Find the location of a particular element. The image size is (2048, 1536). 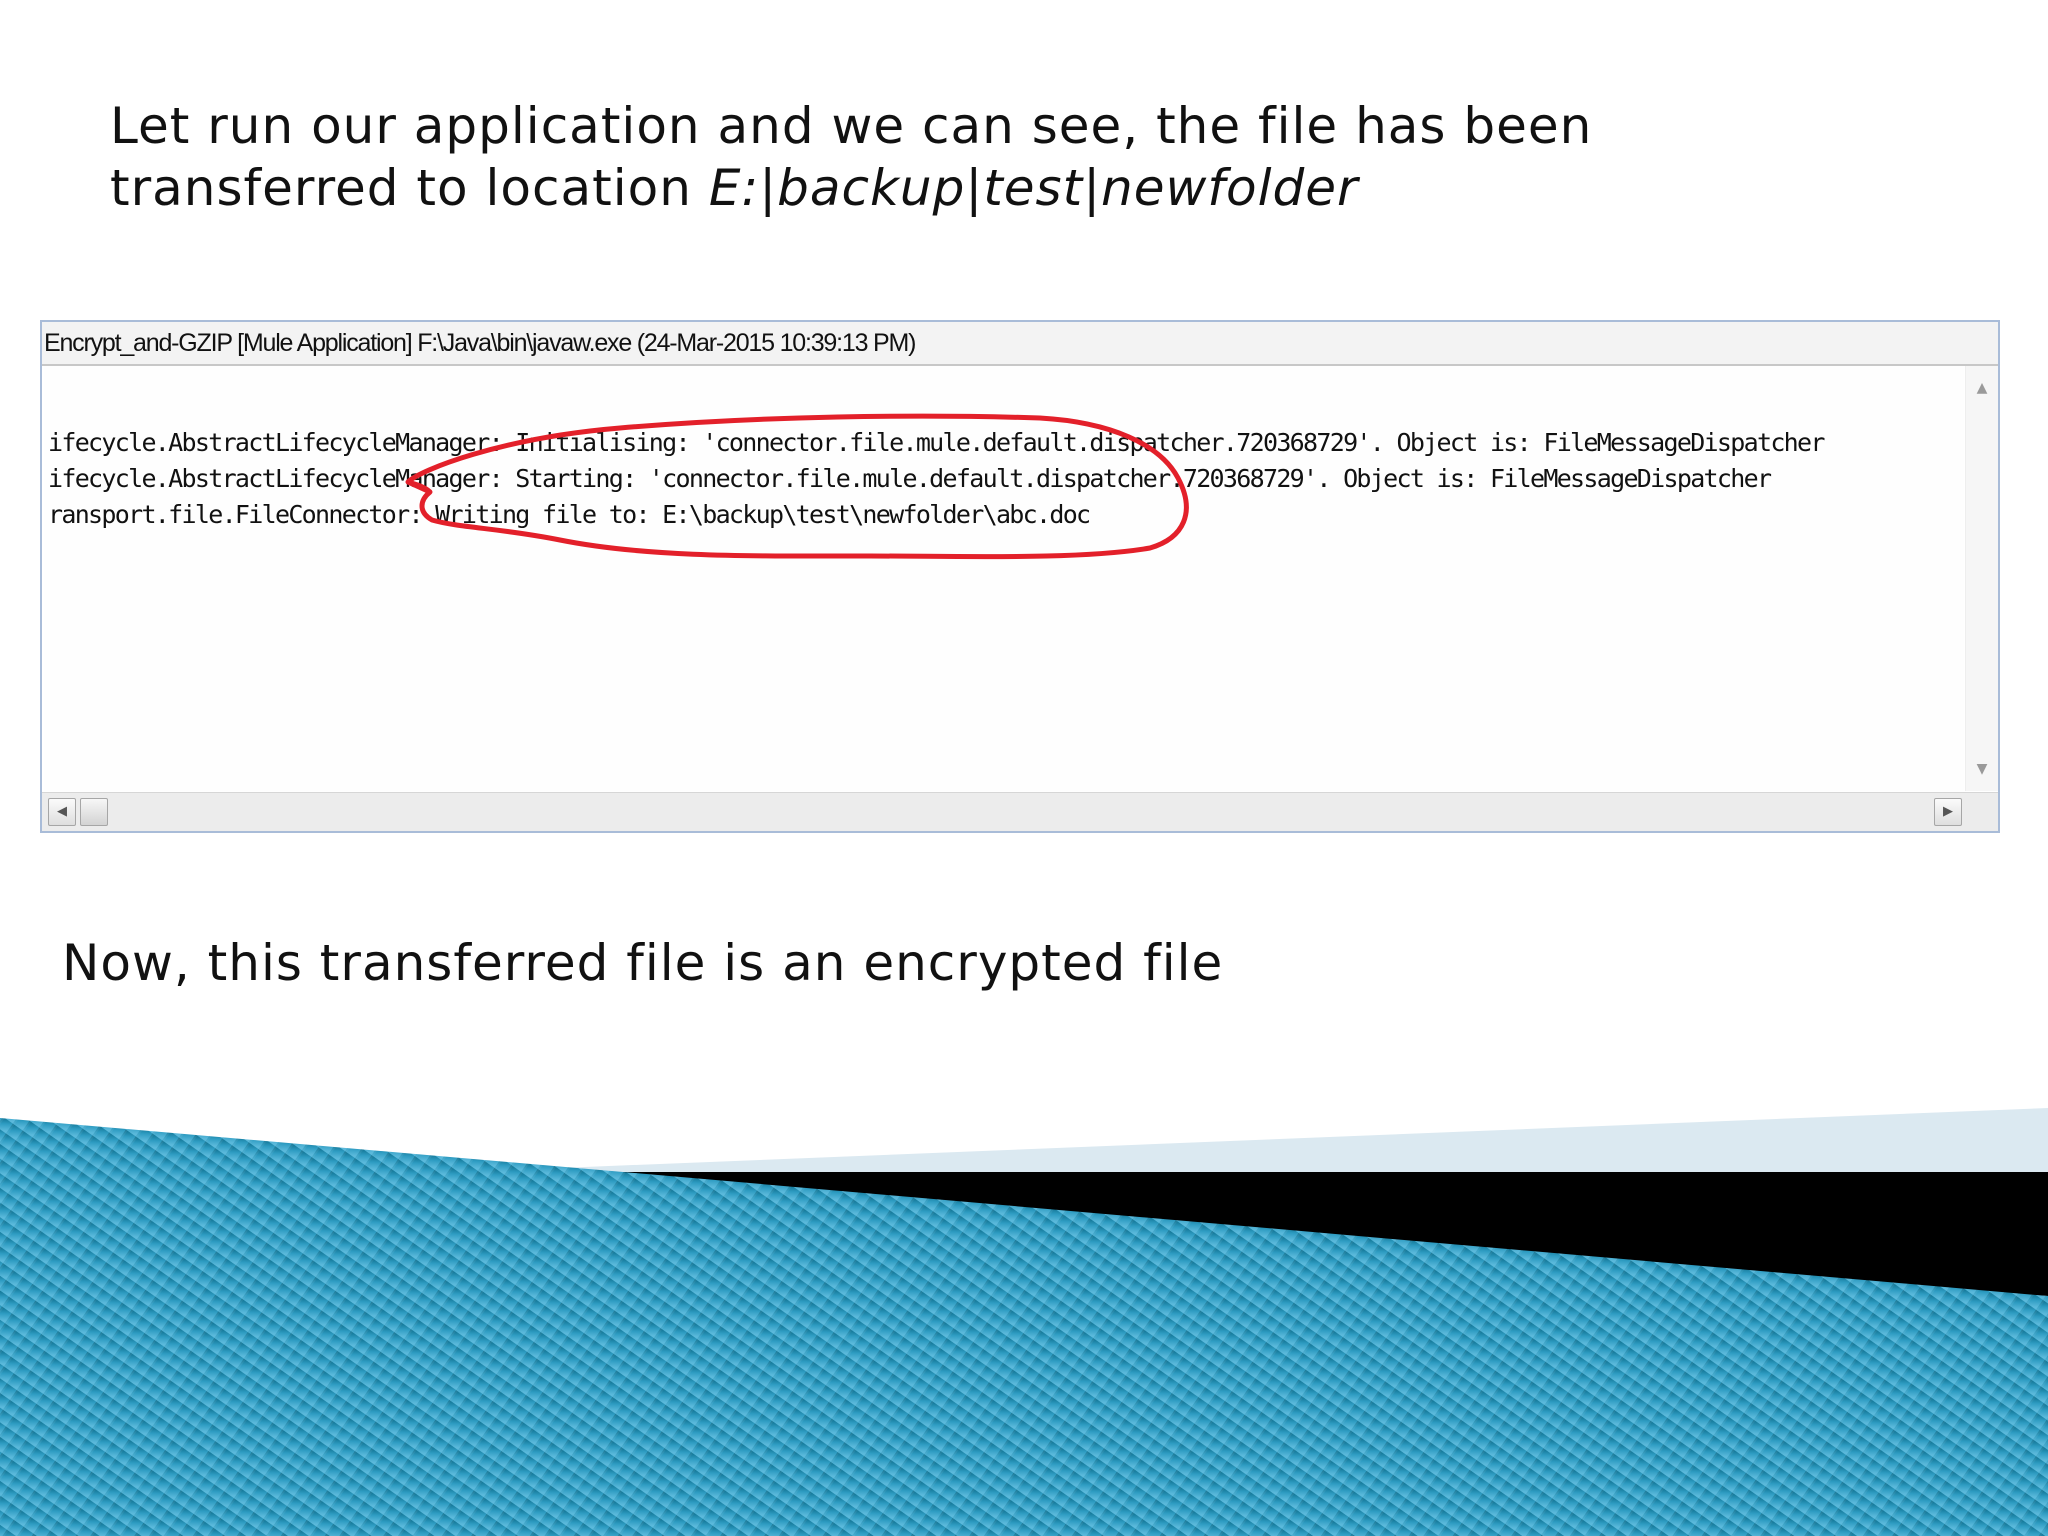

vertical-scrollbar: ▲ ▼ is located at coordinates (1981, 578).